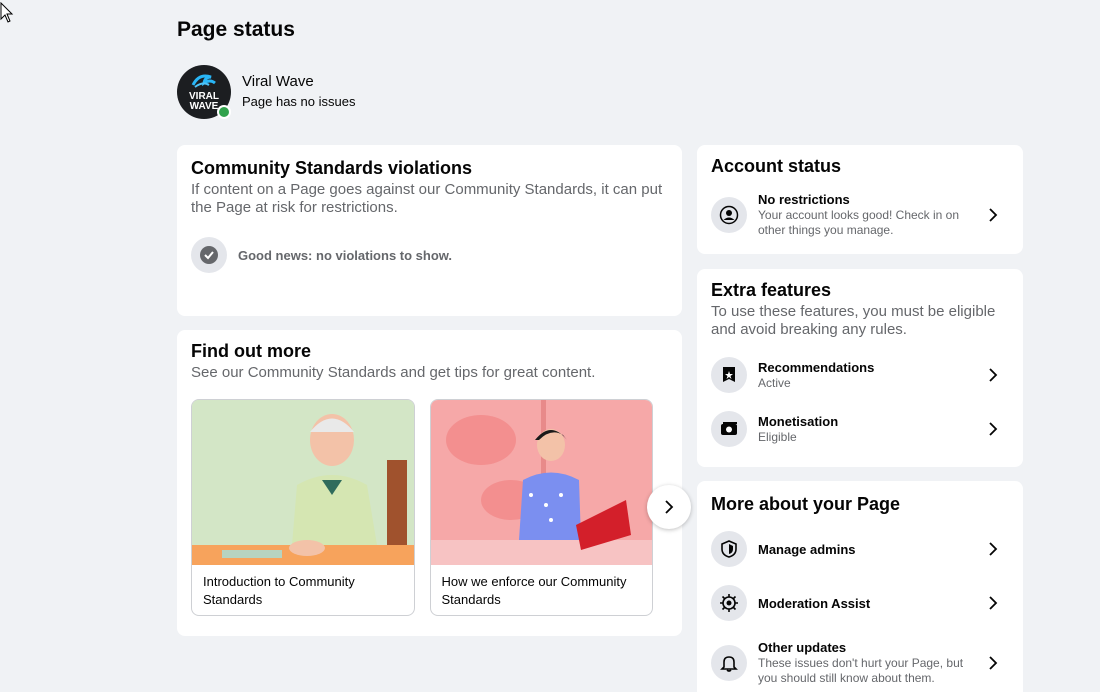  I want to click on article-caption: Introduction to Community Standards, so click(279, 590).